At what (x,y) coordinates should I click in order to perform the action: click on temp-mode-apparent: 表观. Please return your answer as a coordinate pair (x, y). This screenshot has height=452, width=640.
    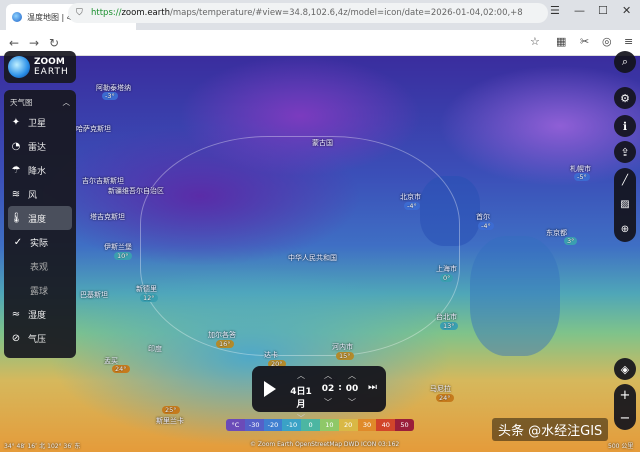
    Looking at the image, I should click on (40, 266).